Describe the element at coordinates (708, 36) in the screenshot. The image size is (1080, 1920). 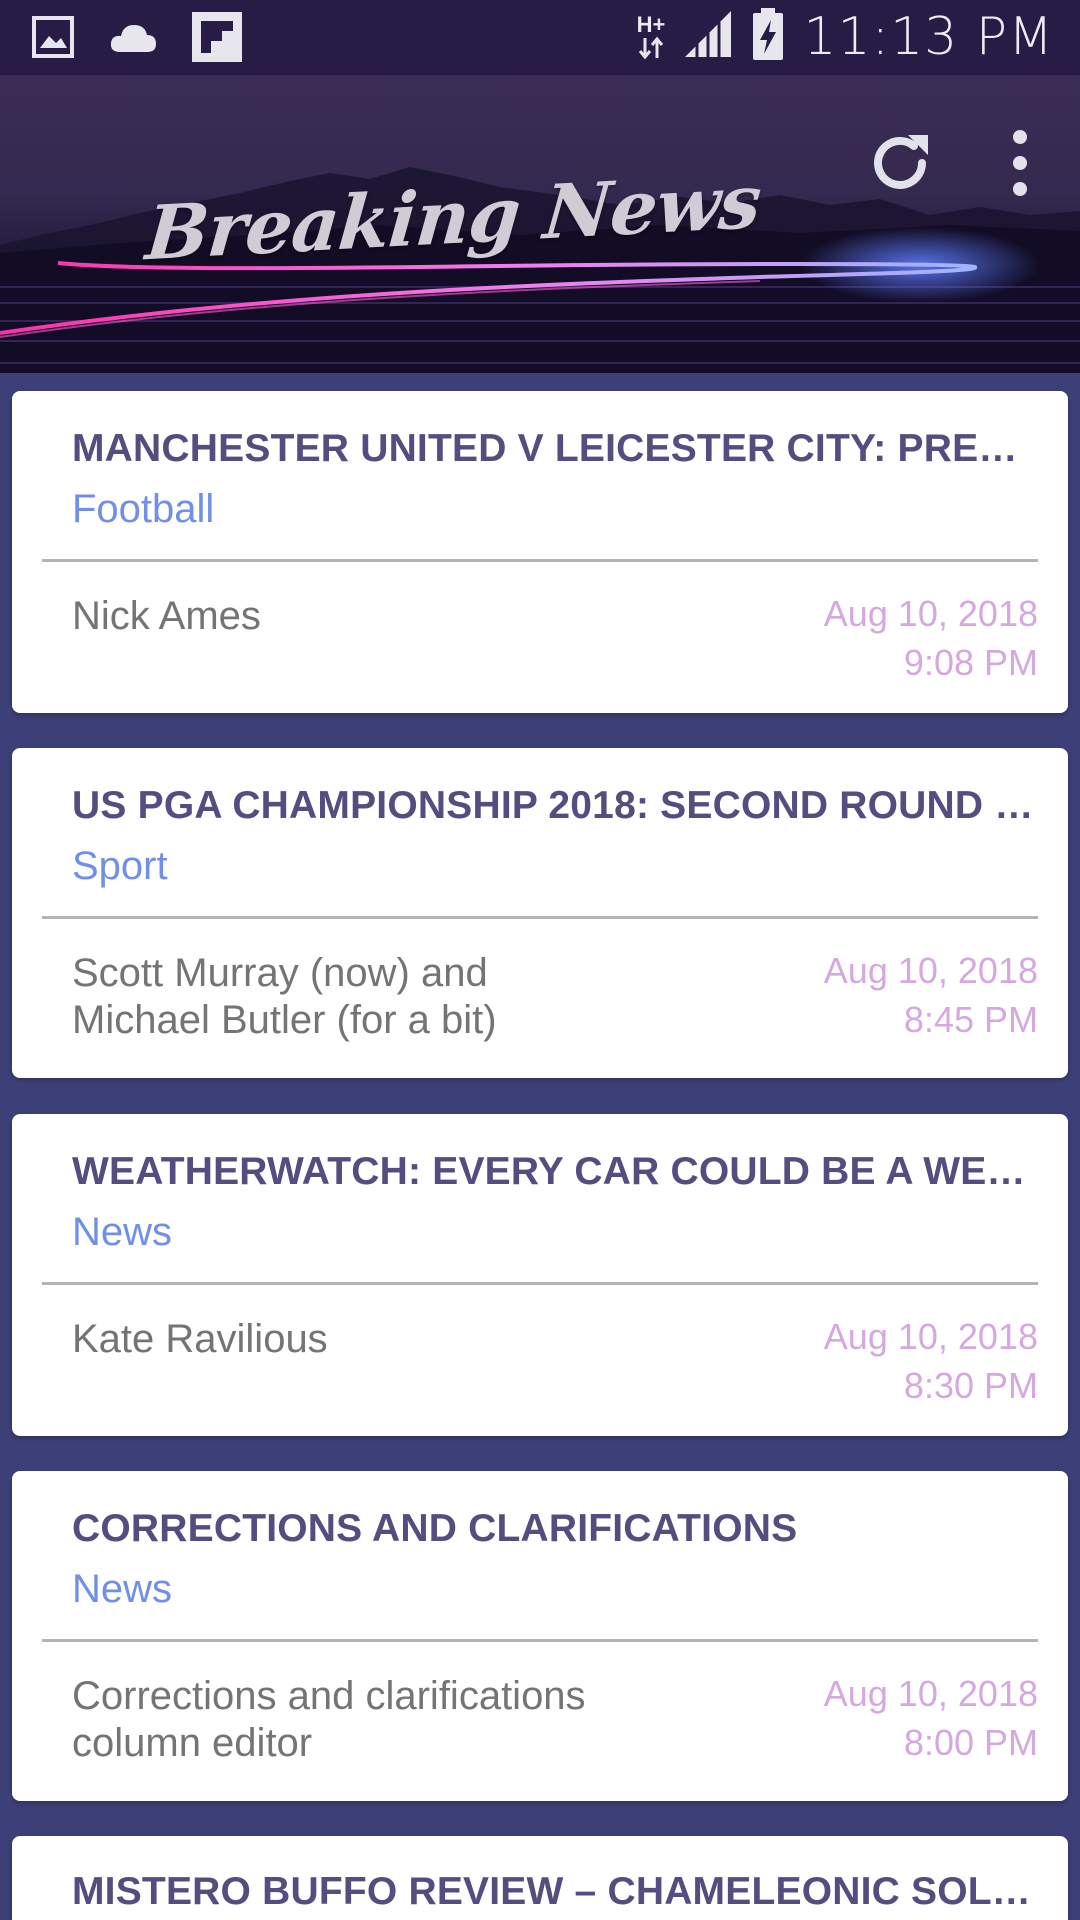
I see `signal-icon` at that location.